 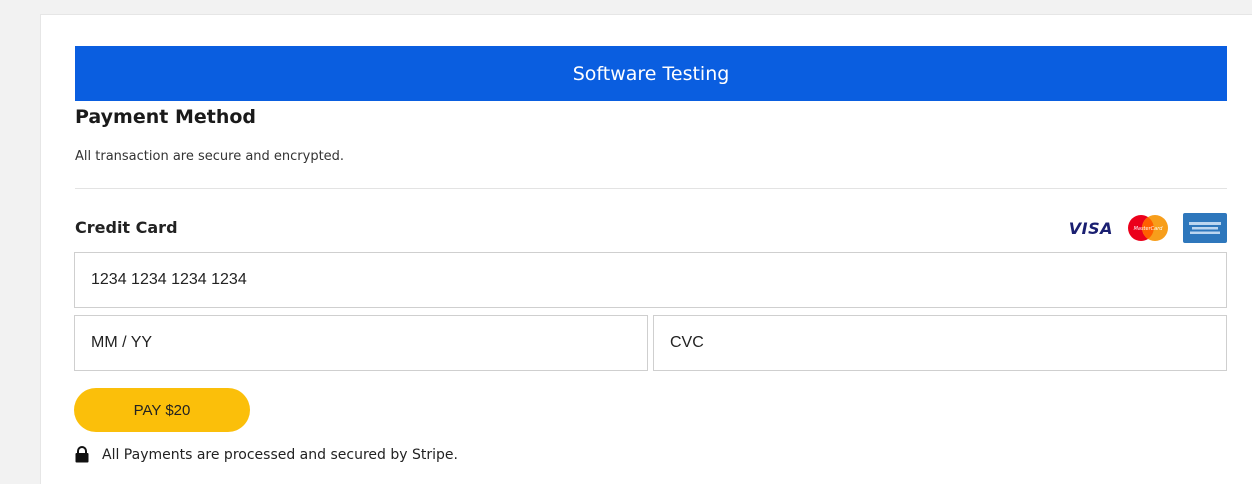 What do you see at coordinates (126, 227) in the screenshot?
I see `credit-card-label: Credit Card` at bounding box center [126, 227].